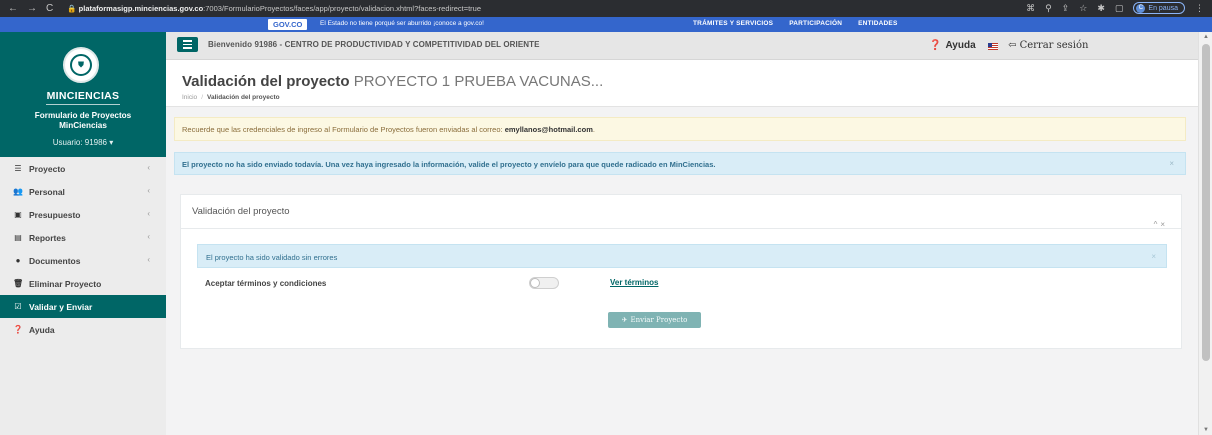 The width and height of the screenshot is (1212, 435). Describe the element at coordinates (83, 142) in the screenshot. I see `user-dropdown: Usuario: 91986 ▾` at that location.